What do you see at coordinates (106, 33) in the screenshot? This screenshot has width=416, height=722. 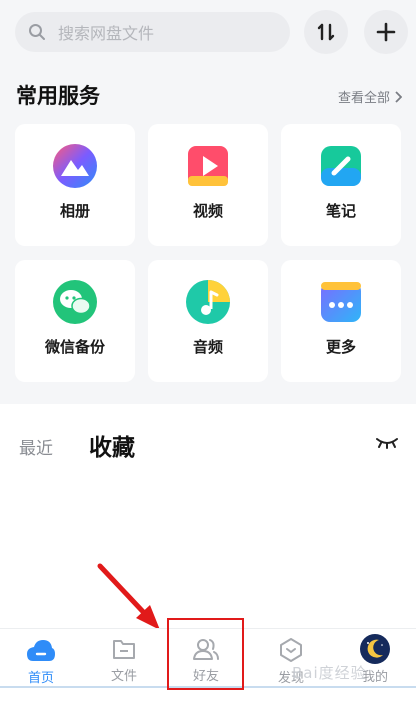 I see `search-placeholder: 搜索网盘文件` at bounding box center [106, 33].